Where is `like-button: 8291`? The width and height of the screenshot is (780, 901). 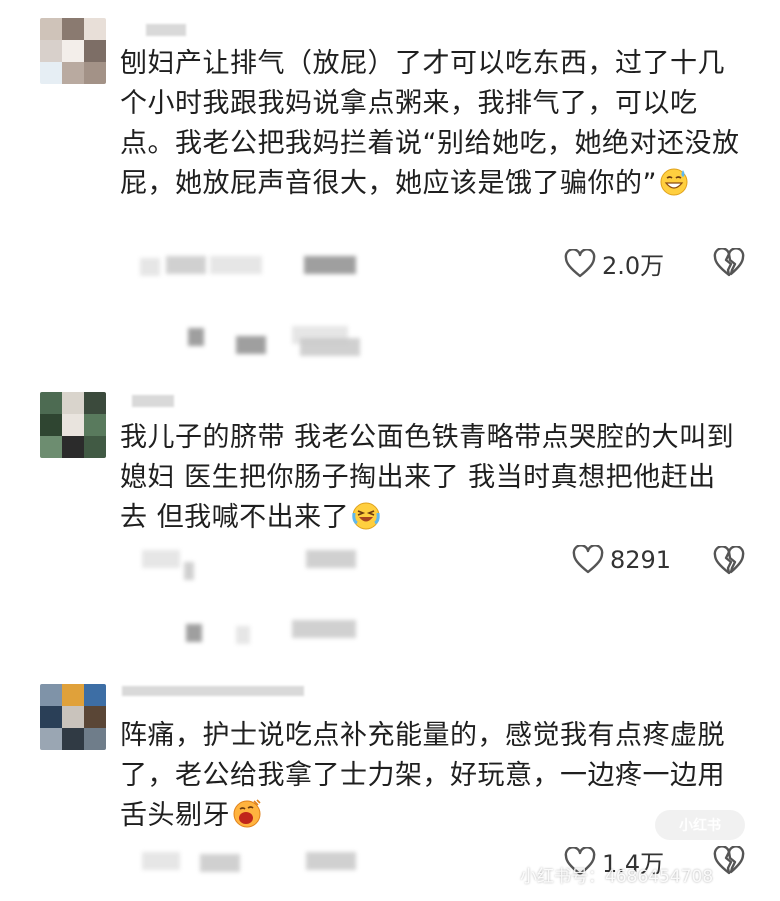
like-button: 8291 is located at coordinates (621, 560).